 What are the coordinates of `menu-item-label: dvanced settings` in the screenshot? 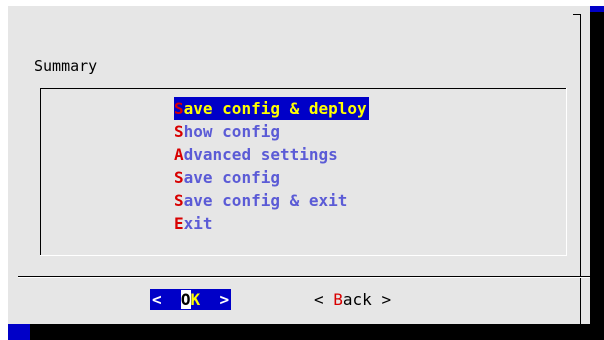 It's located at (260, 154).